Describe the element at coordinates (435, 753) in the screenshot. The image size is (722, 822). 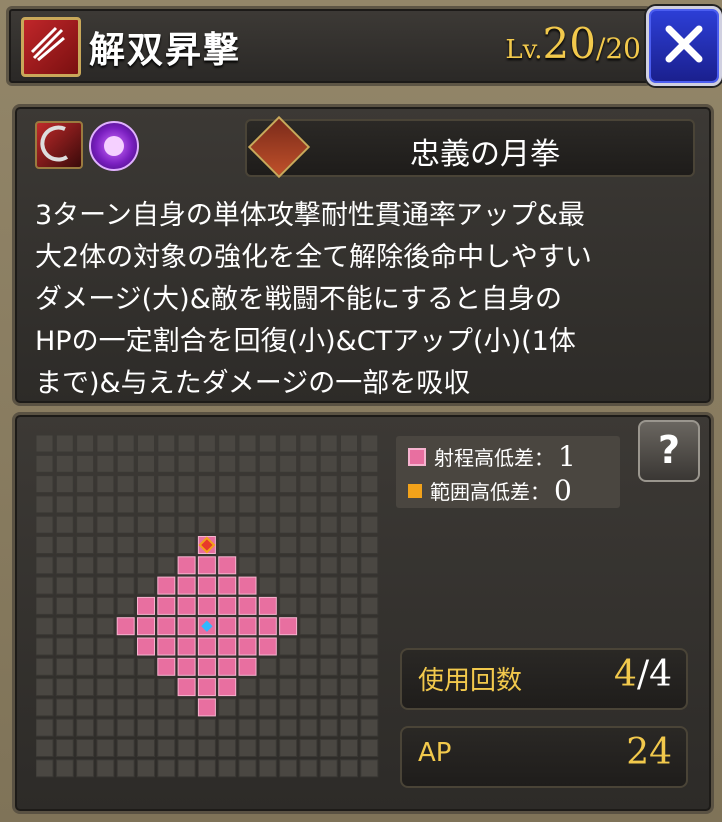
I see `ap-label: AP` at that location.